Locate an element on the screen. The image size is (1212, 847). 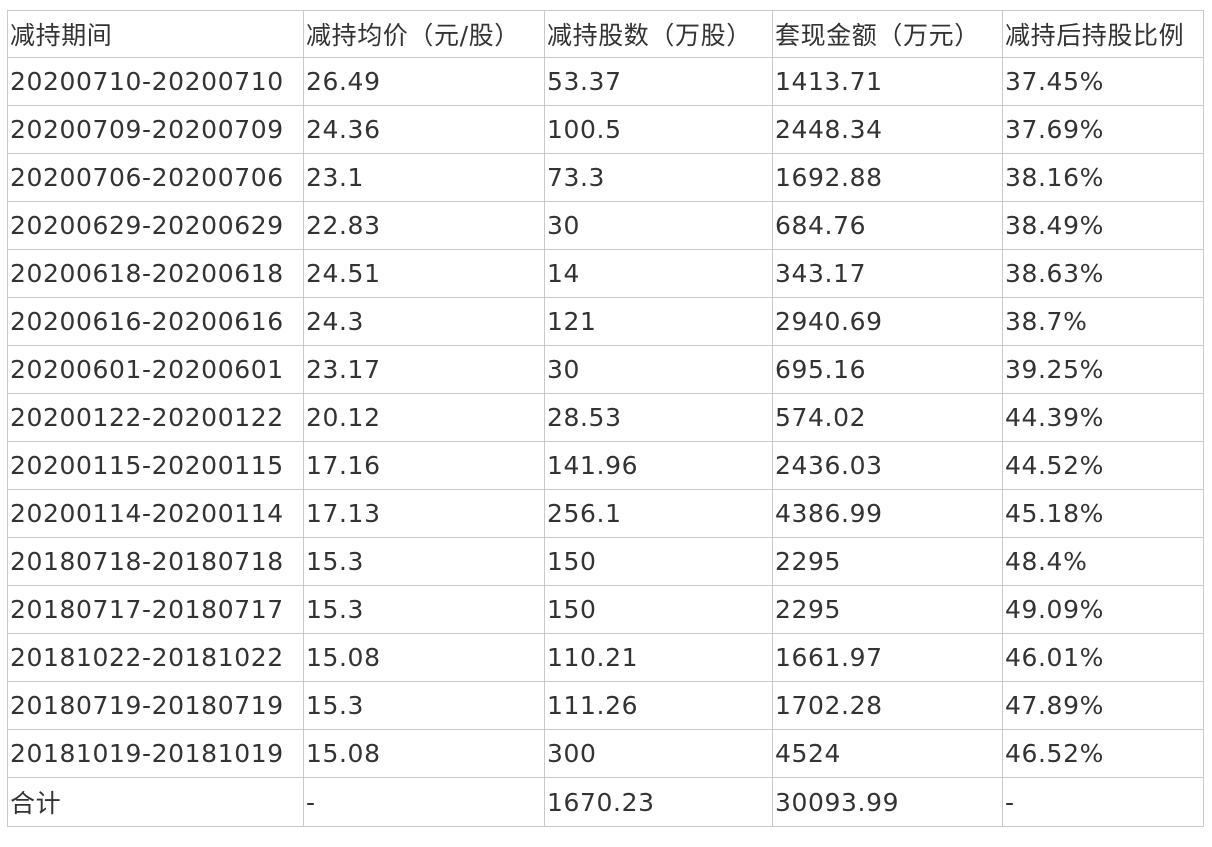
cell-period: 20200709-20200709 is located at coordinates (155, 129).